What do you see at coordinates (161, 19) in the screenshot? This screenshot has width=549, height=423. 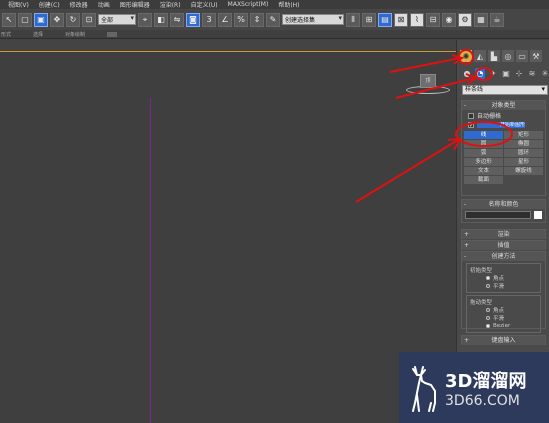 I see `pivot-icon: ◧` at bounding box center [161, 19].